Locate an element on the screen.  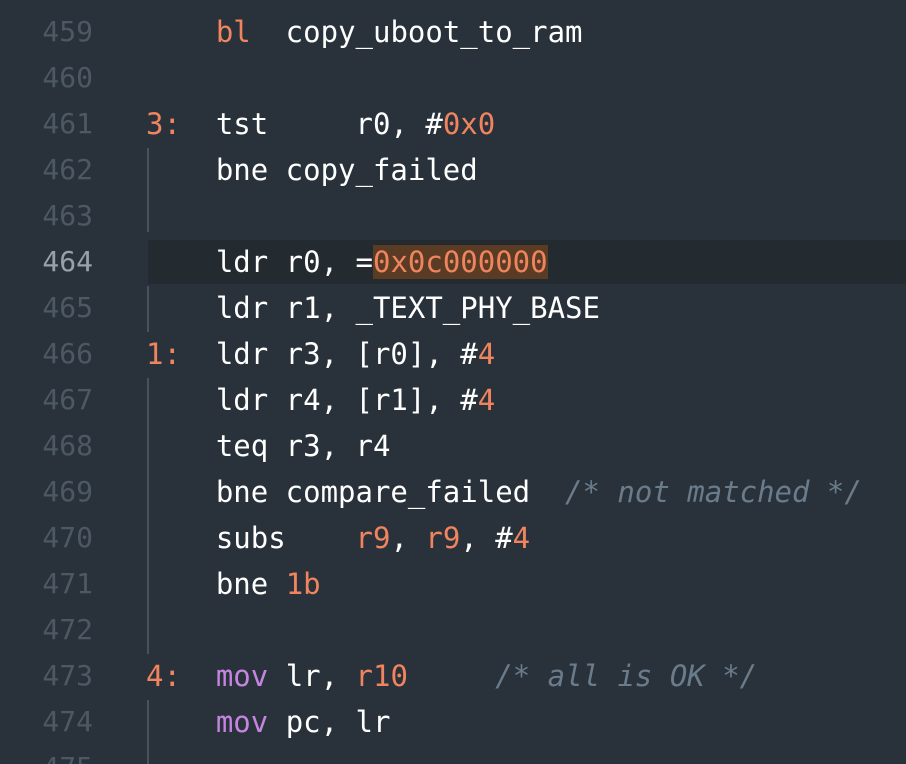
line-number: 470 is located at coordinates (67, 537).